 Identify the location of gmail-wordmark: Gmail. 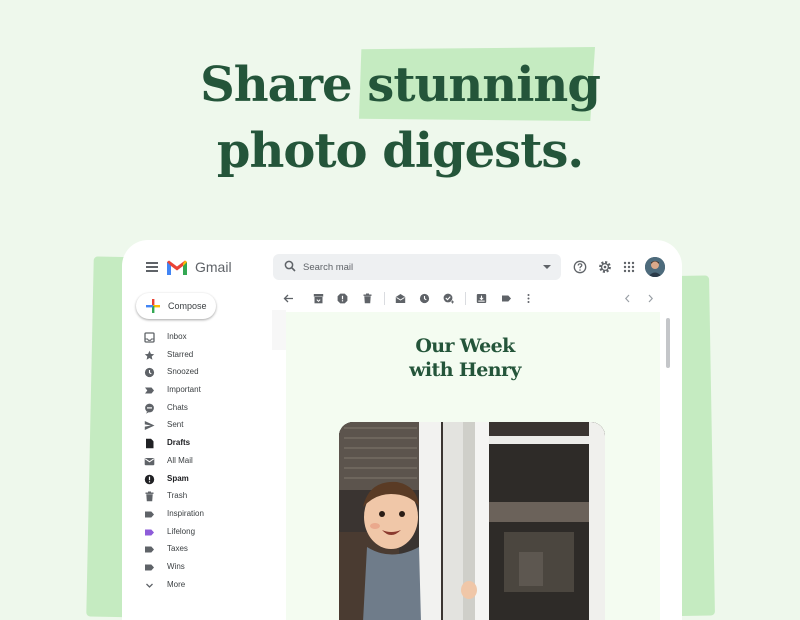
(213, 267).